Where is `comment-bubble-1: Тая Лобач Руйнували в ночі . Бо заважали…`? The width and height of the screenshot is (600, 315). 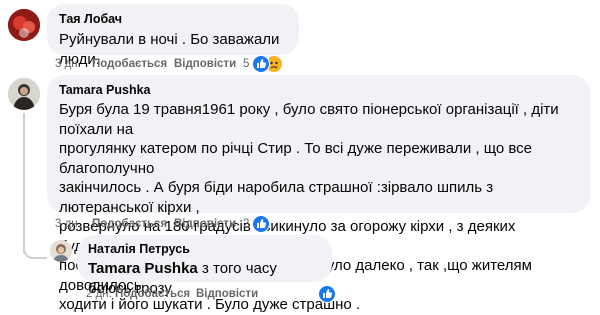 comment-bubble-1: Тая Лобач Руйнували в ночі . Бо заважали… is located at coordinates (173, 36).